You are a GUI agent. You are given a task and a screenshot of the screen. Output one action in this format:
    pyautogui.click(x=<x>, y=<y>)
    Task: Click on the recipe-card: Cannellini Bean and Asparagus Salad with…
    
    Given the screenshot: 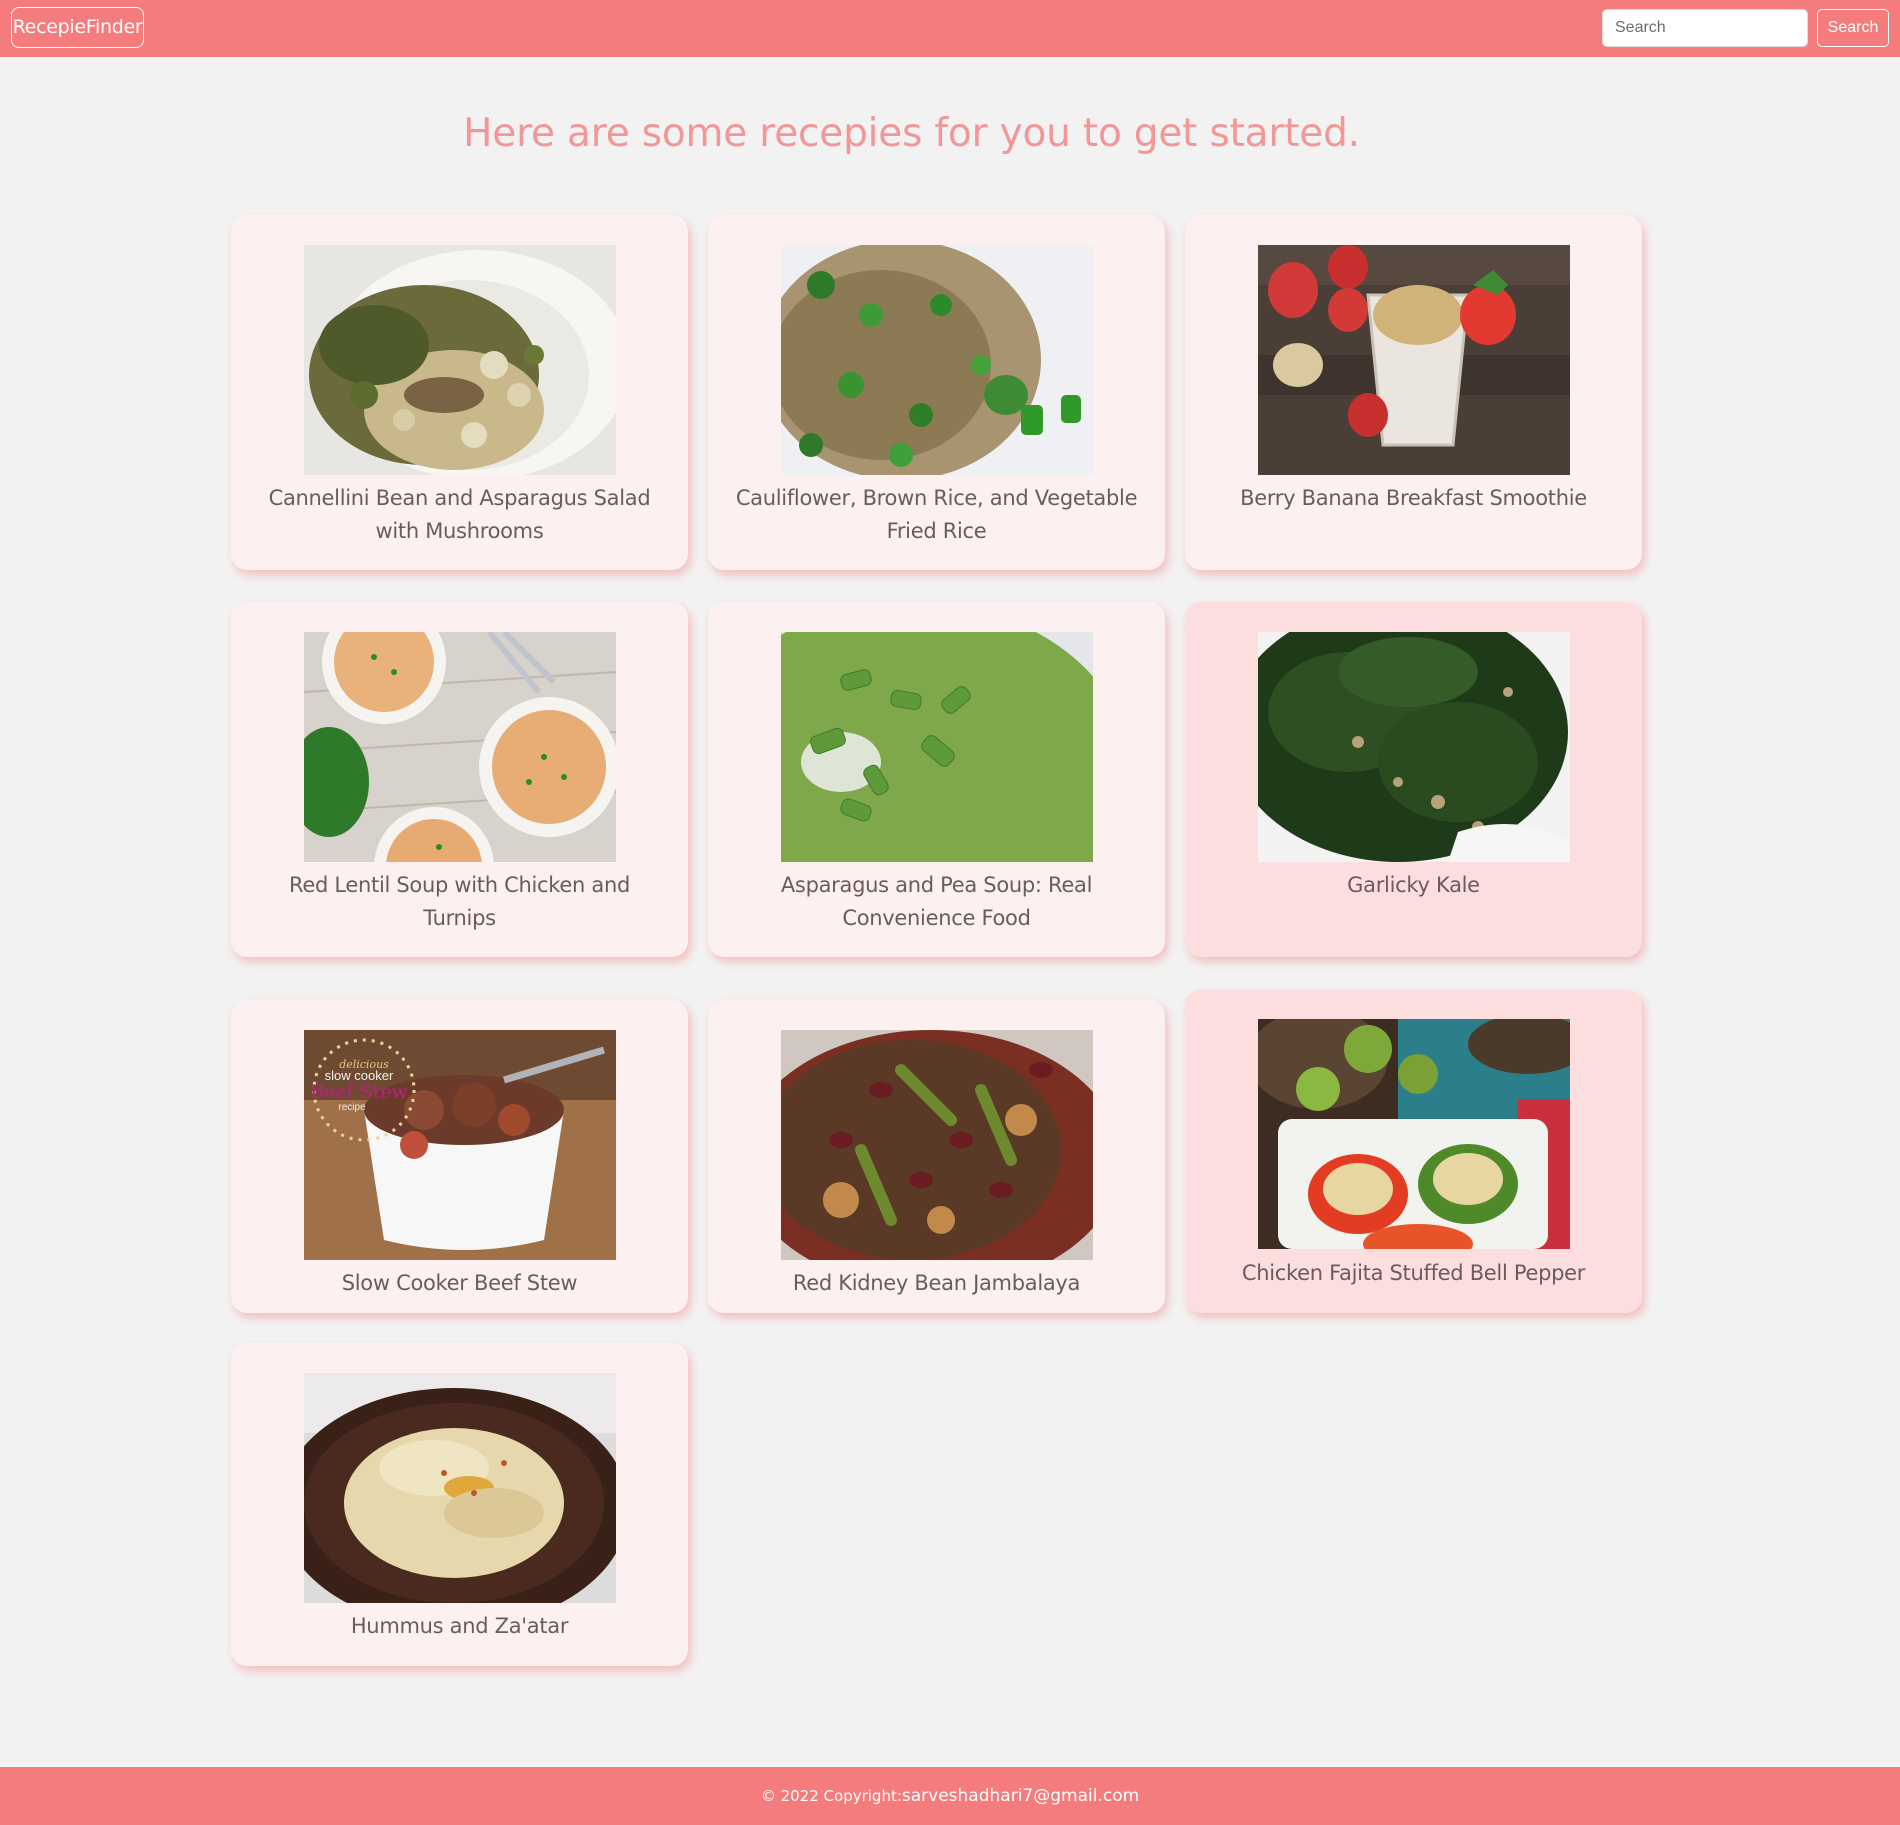 What is the action you would take?
    pyautogui.click(x=459, y=392)
    